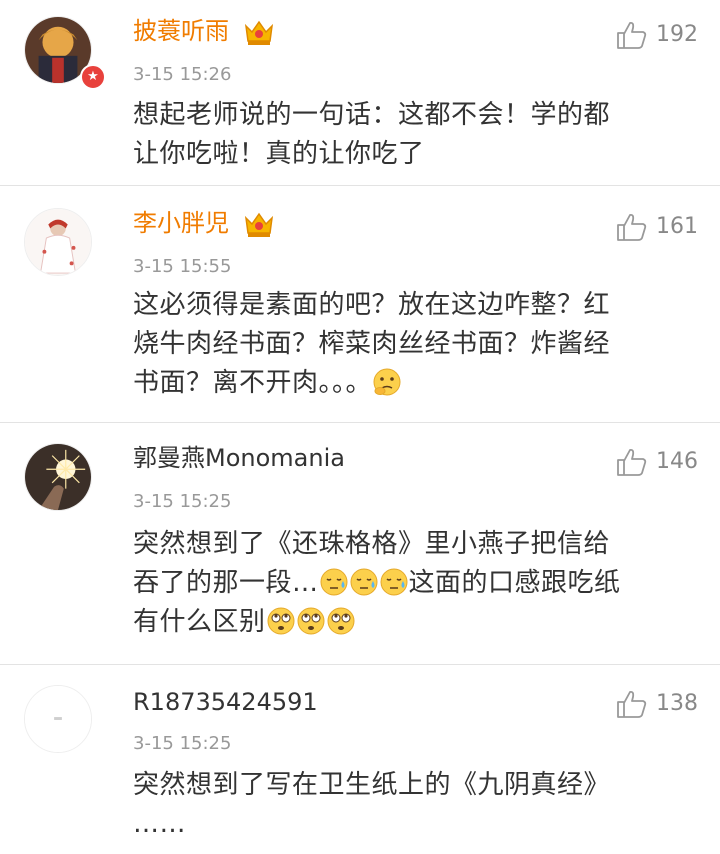 This screenshot has height=854, width=720. I want to click on comment-line: 这必须得是素面的吧？放在这边咋整？红, so click(372, 305).